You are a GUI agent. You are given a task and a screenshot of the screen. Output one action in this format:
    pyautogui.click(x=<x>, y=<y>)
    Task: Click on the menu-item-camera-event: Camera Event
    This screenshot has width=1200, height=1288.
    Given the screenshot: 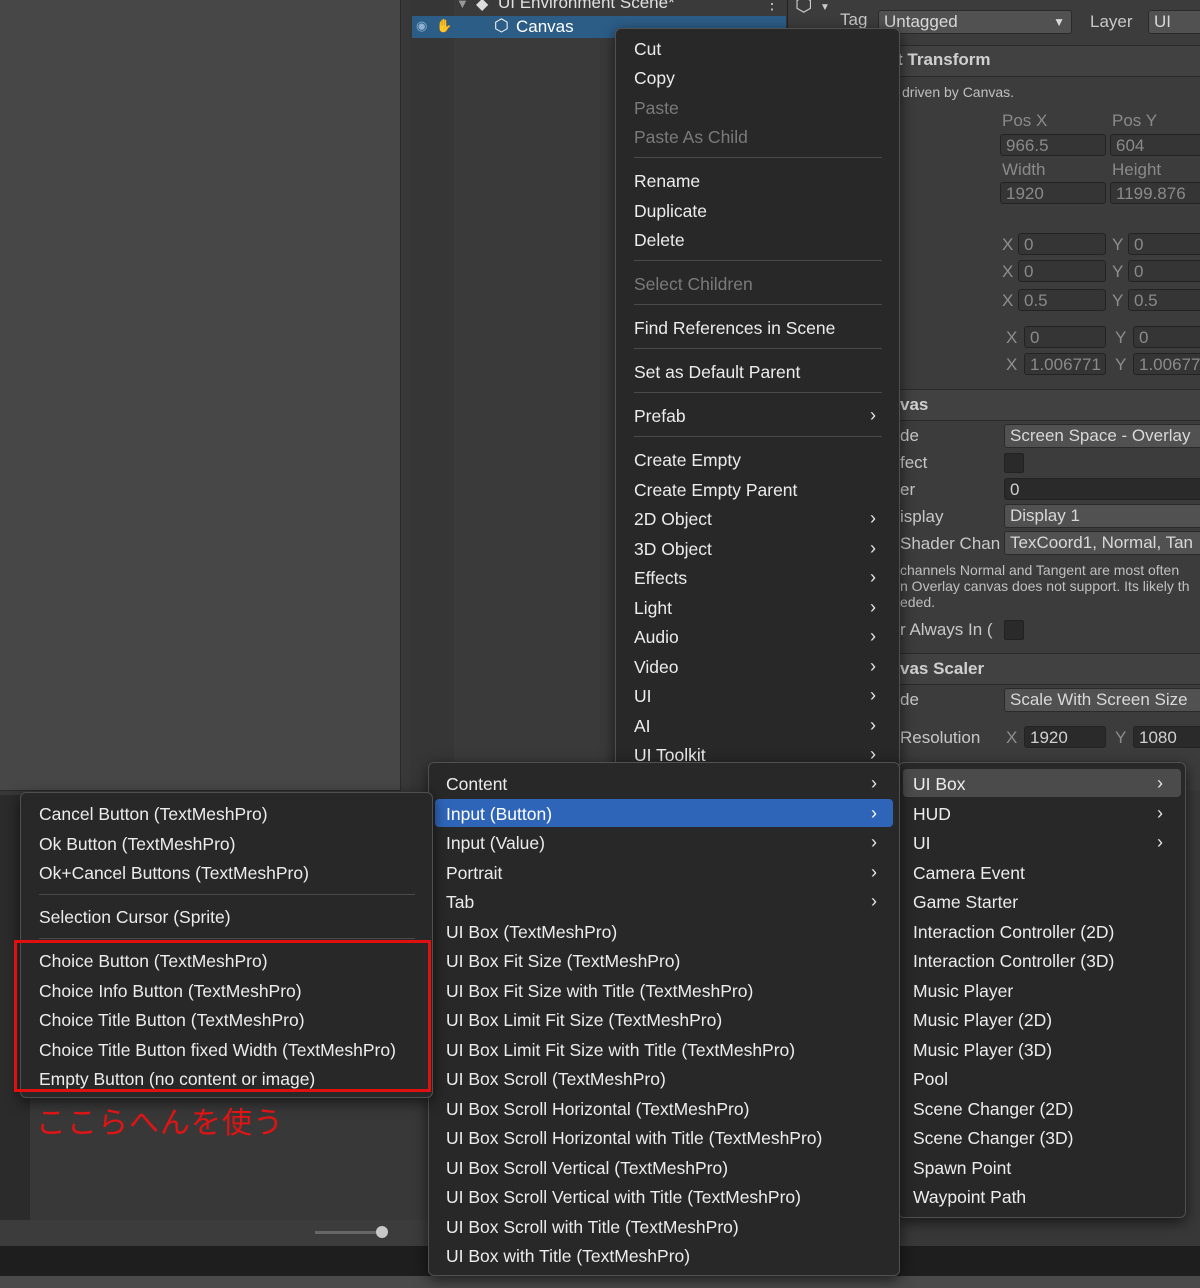 What is the action you would take?
    pyautogui.click(x=969, y=873)
    